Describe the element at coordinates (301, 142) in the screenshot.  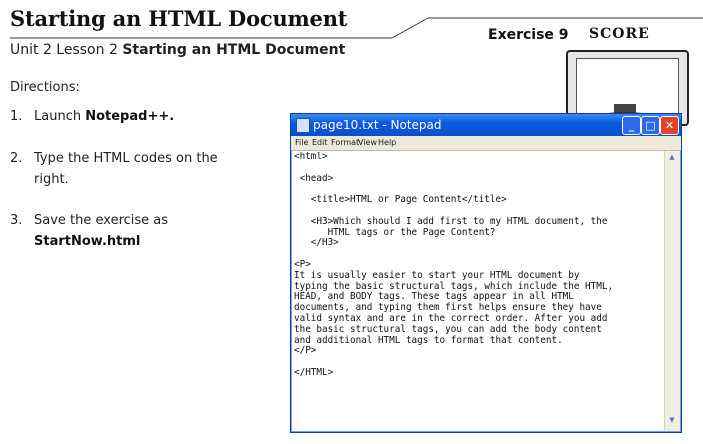
I see `menu-file: File` at that location.